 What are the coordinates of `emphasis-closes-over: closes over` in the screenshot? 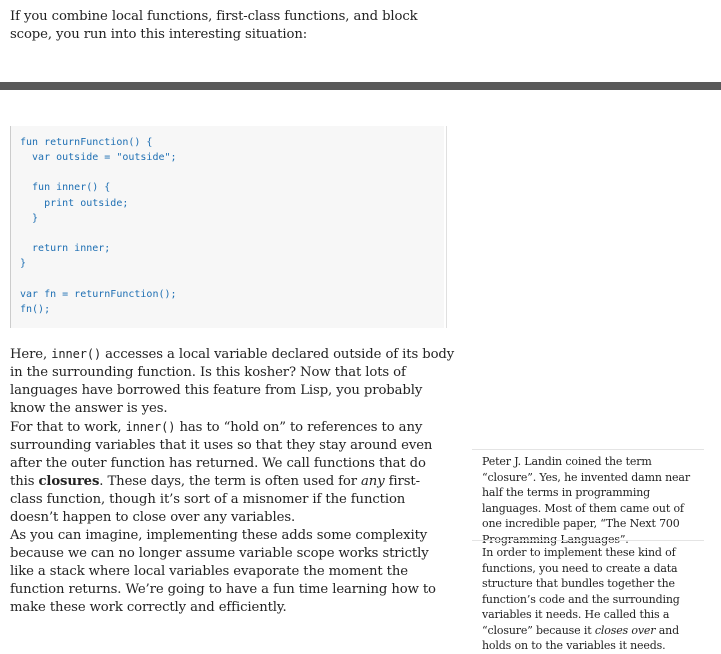 It's located at (625, 630).